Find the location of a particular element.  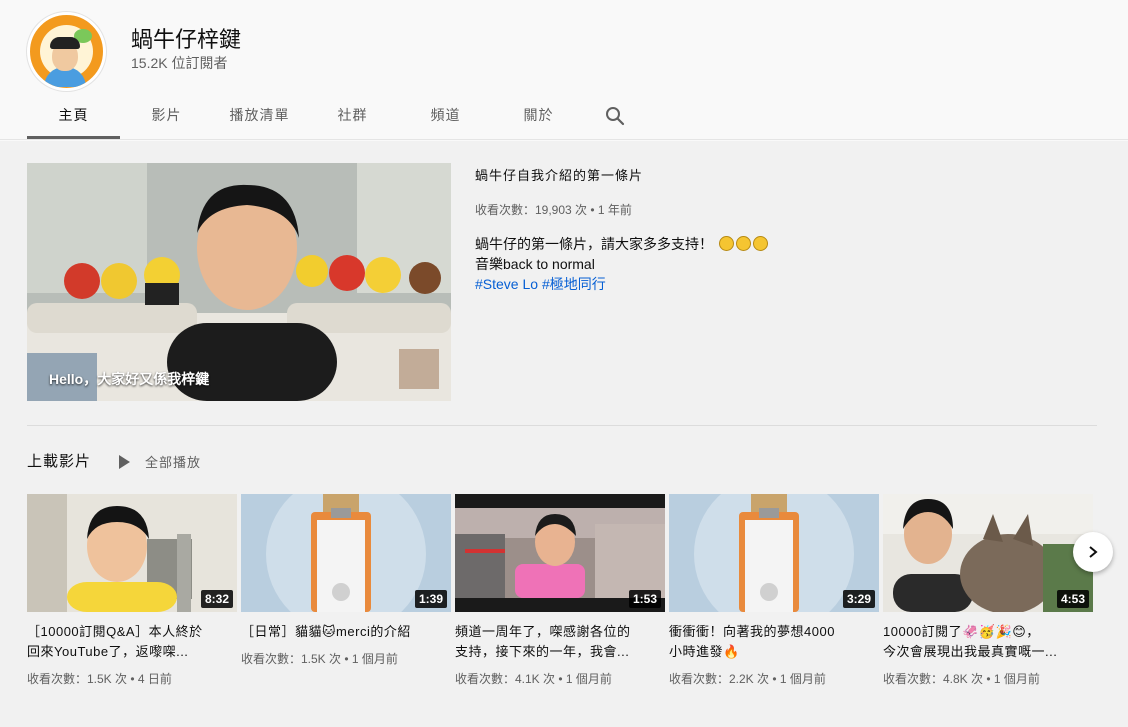

video-card: 1:39 ［日常］貓貓🐱merci的介紹 收看次數：1.5K 次 • 1 個月前 is located at coordinates (346, 580).